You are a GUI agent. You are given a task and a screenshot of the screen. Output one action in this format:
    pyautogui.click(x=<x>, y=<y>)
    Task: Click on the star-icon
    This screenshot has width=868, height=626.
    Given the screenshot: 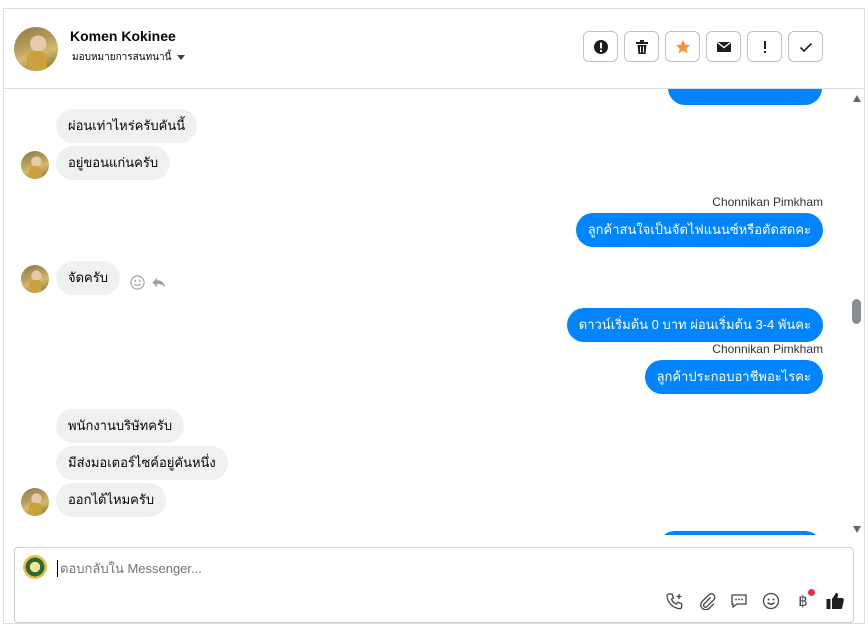 What is the action you would take?
    pyautogui.click(x=682, y=46)
    